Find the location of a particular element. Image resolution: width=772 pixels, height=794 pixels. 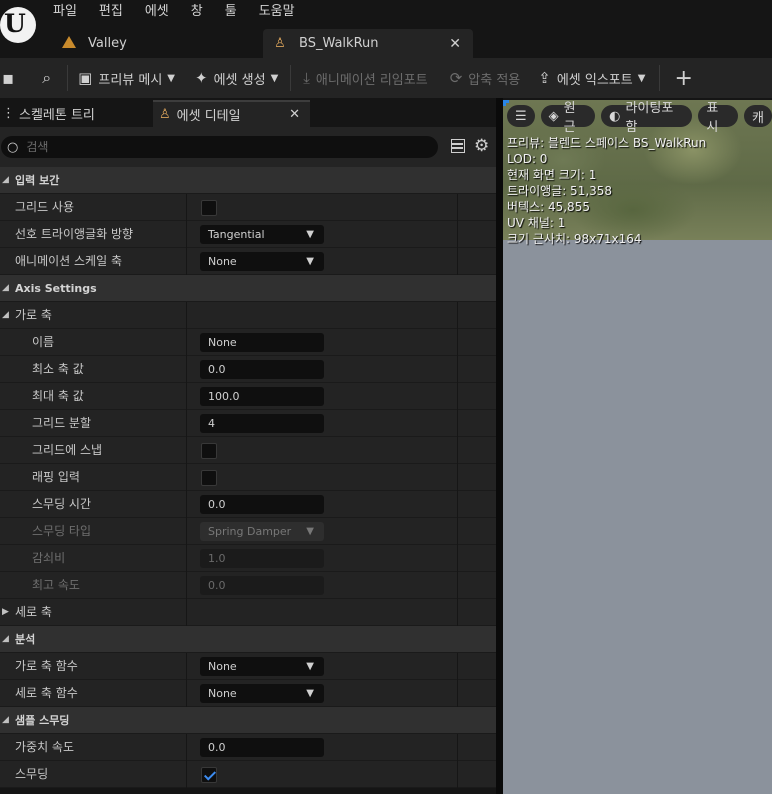

triangulation-direction-dropdown: Tangential ▼ is located at coordinates (262, 234).